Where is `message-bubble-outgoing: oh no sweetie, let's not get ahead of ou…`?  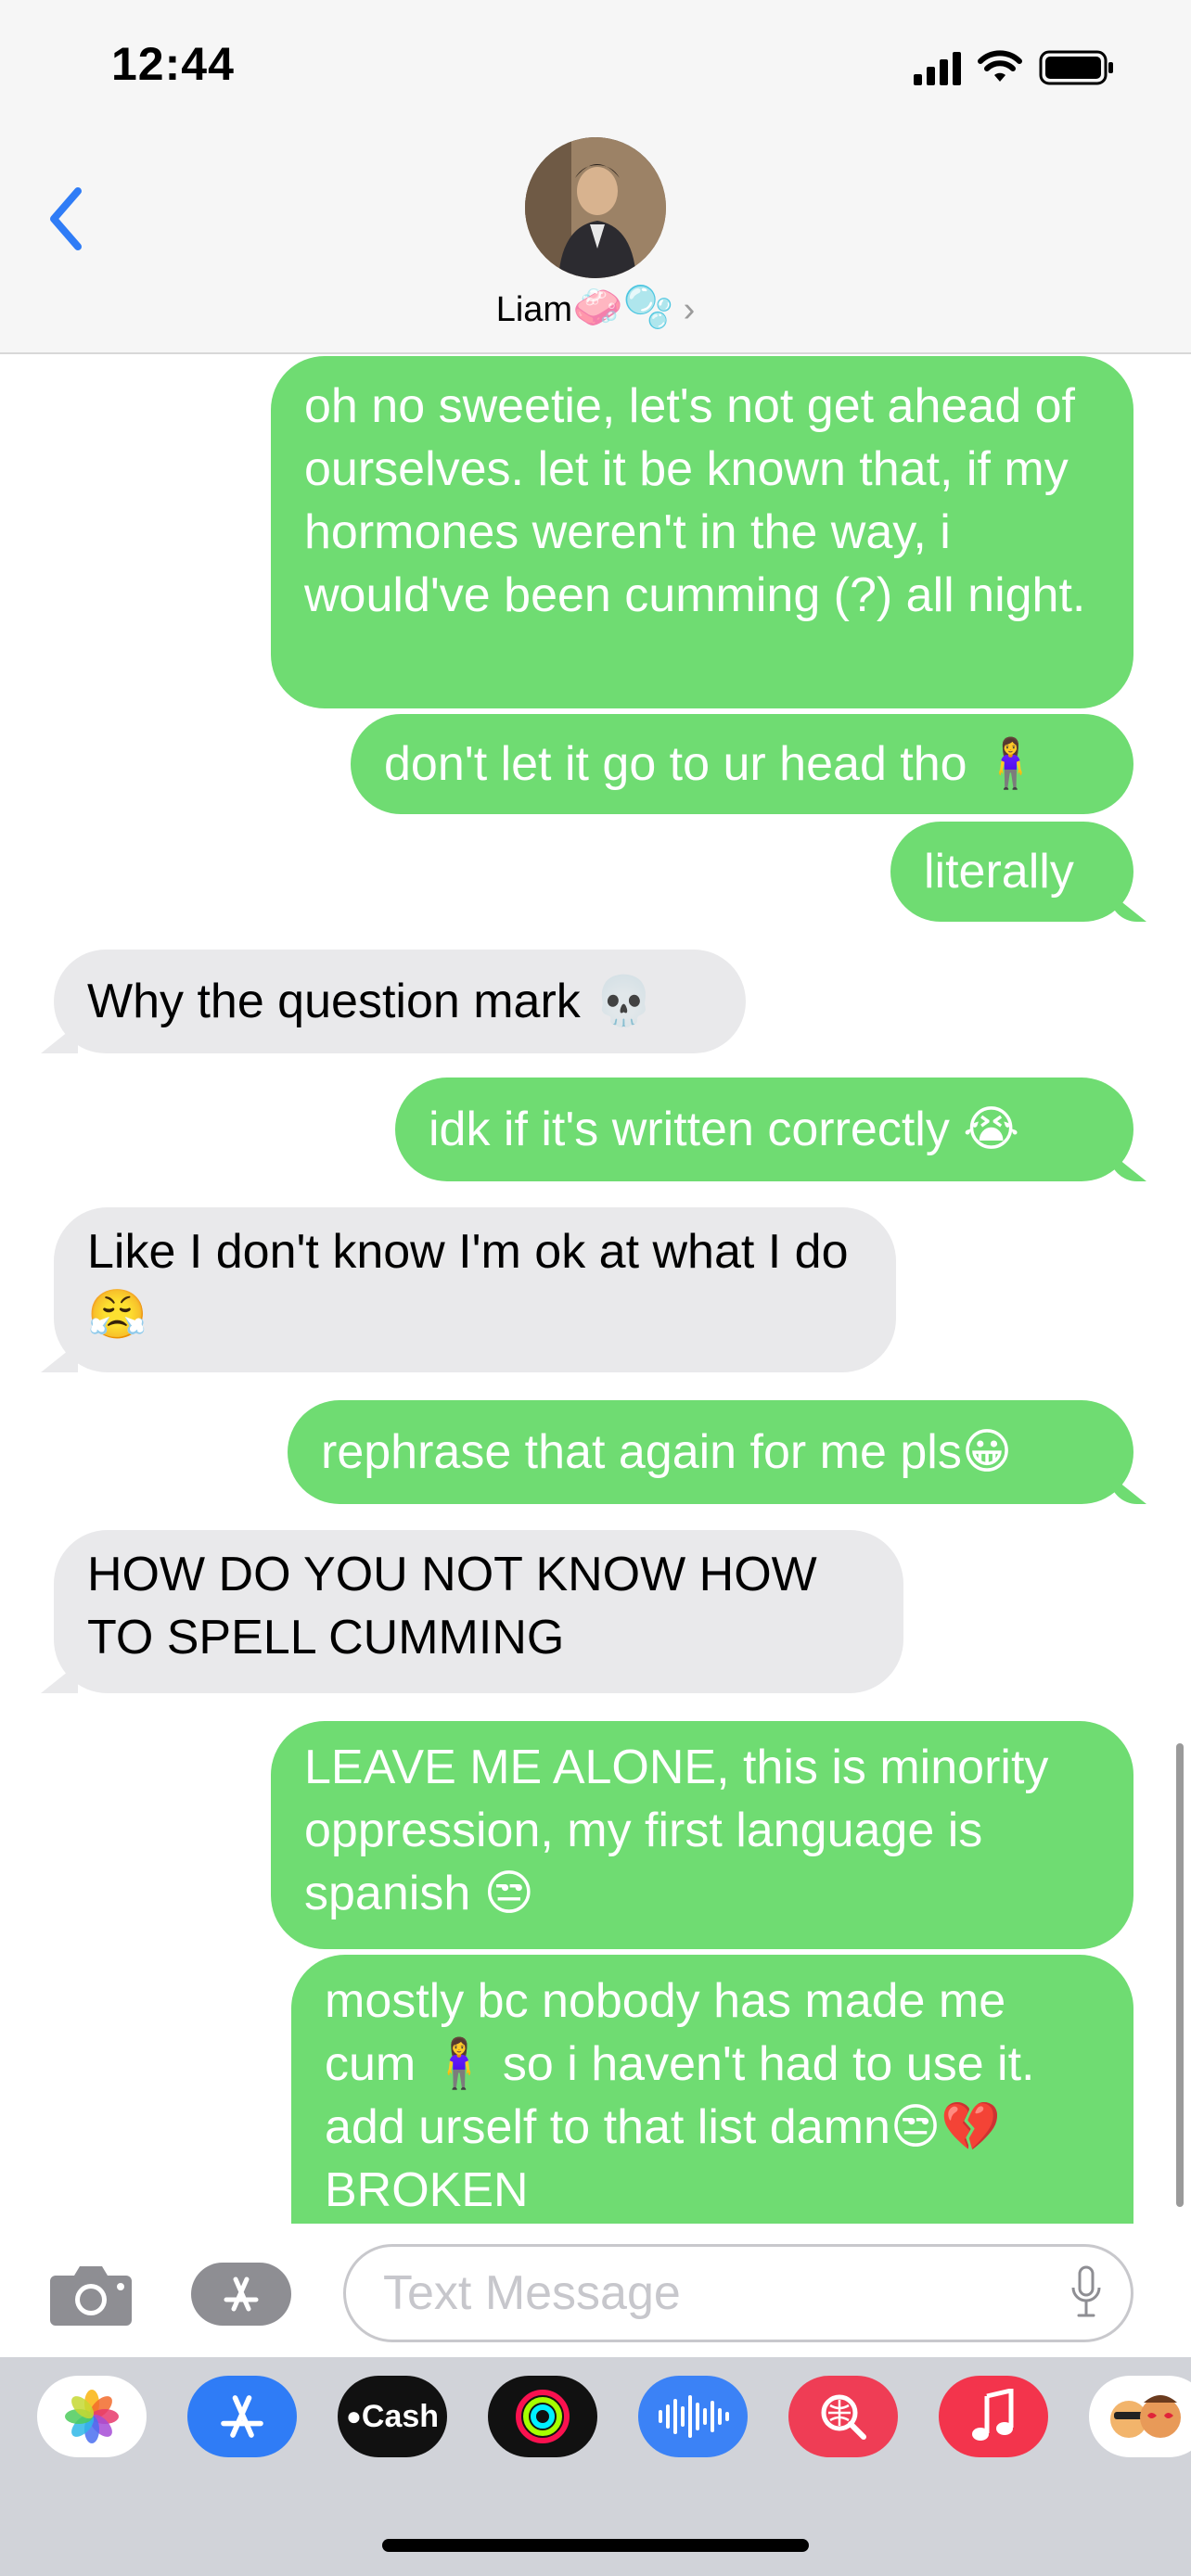 message-bubble-outgoing: oh no sweetie, let's not get ahead of ou… is located at coordinates (702, 532).